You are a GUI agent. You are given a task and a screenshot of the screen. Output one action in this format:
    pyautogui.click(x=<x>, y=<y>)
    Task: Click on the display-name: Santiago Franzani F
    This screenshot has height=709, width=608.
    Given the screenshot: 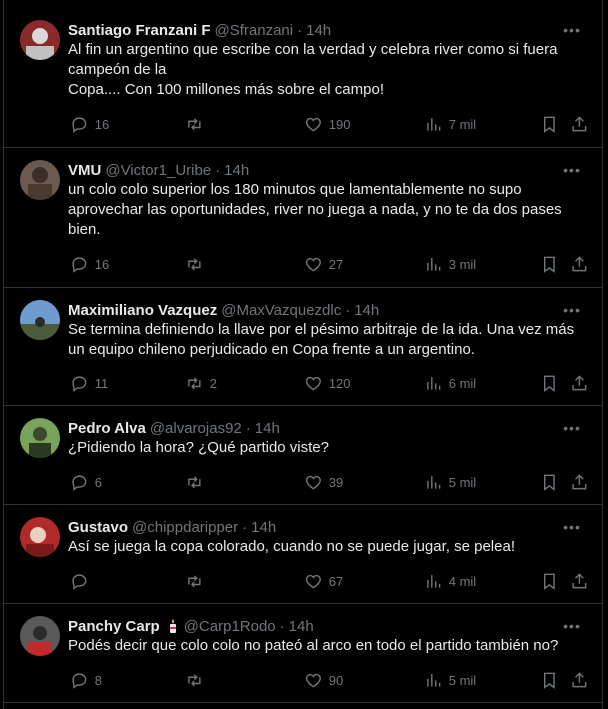 What is the action you would take?
    pyautogui.click(x=139, y=30)
    